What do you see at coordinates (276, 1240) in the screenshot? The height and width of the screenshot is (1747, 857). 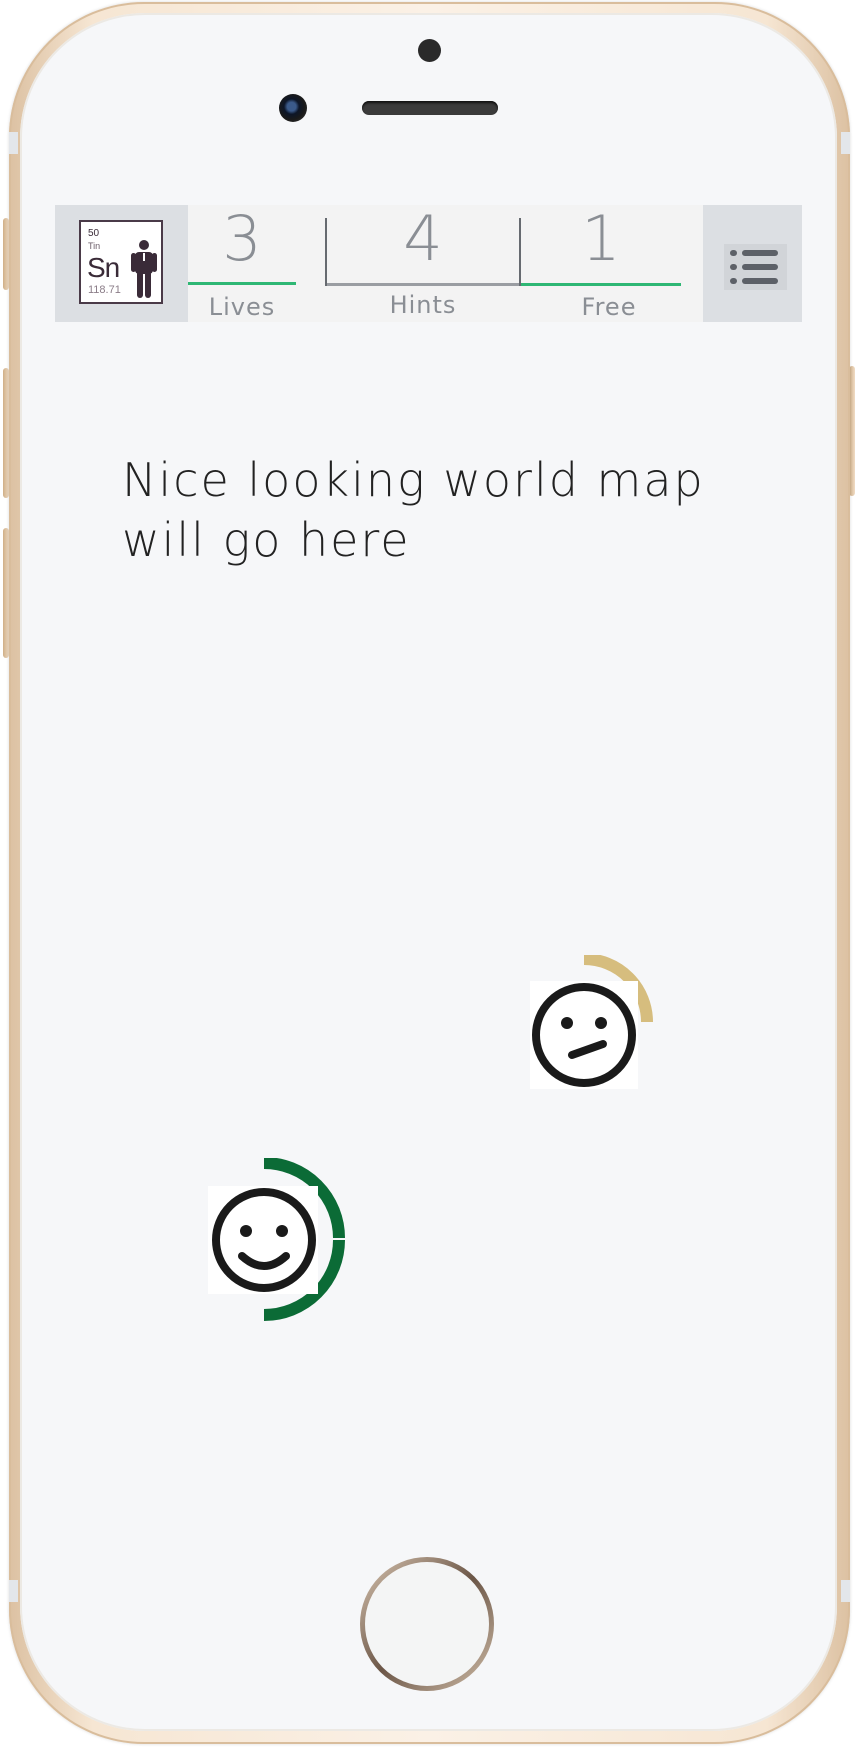 I see `map-marker-smiley` at bounding box center [276, 1240].